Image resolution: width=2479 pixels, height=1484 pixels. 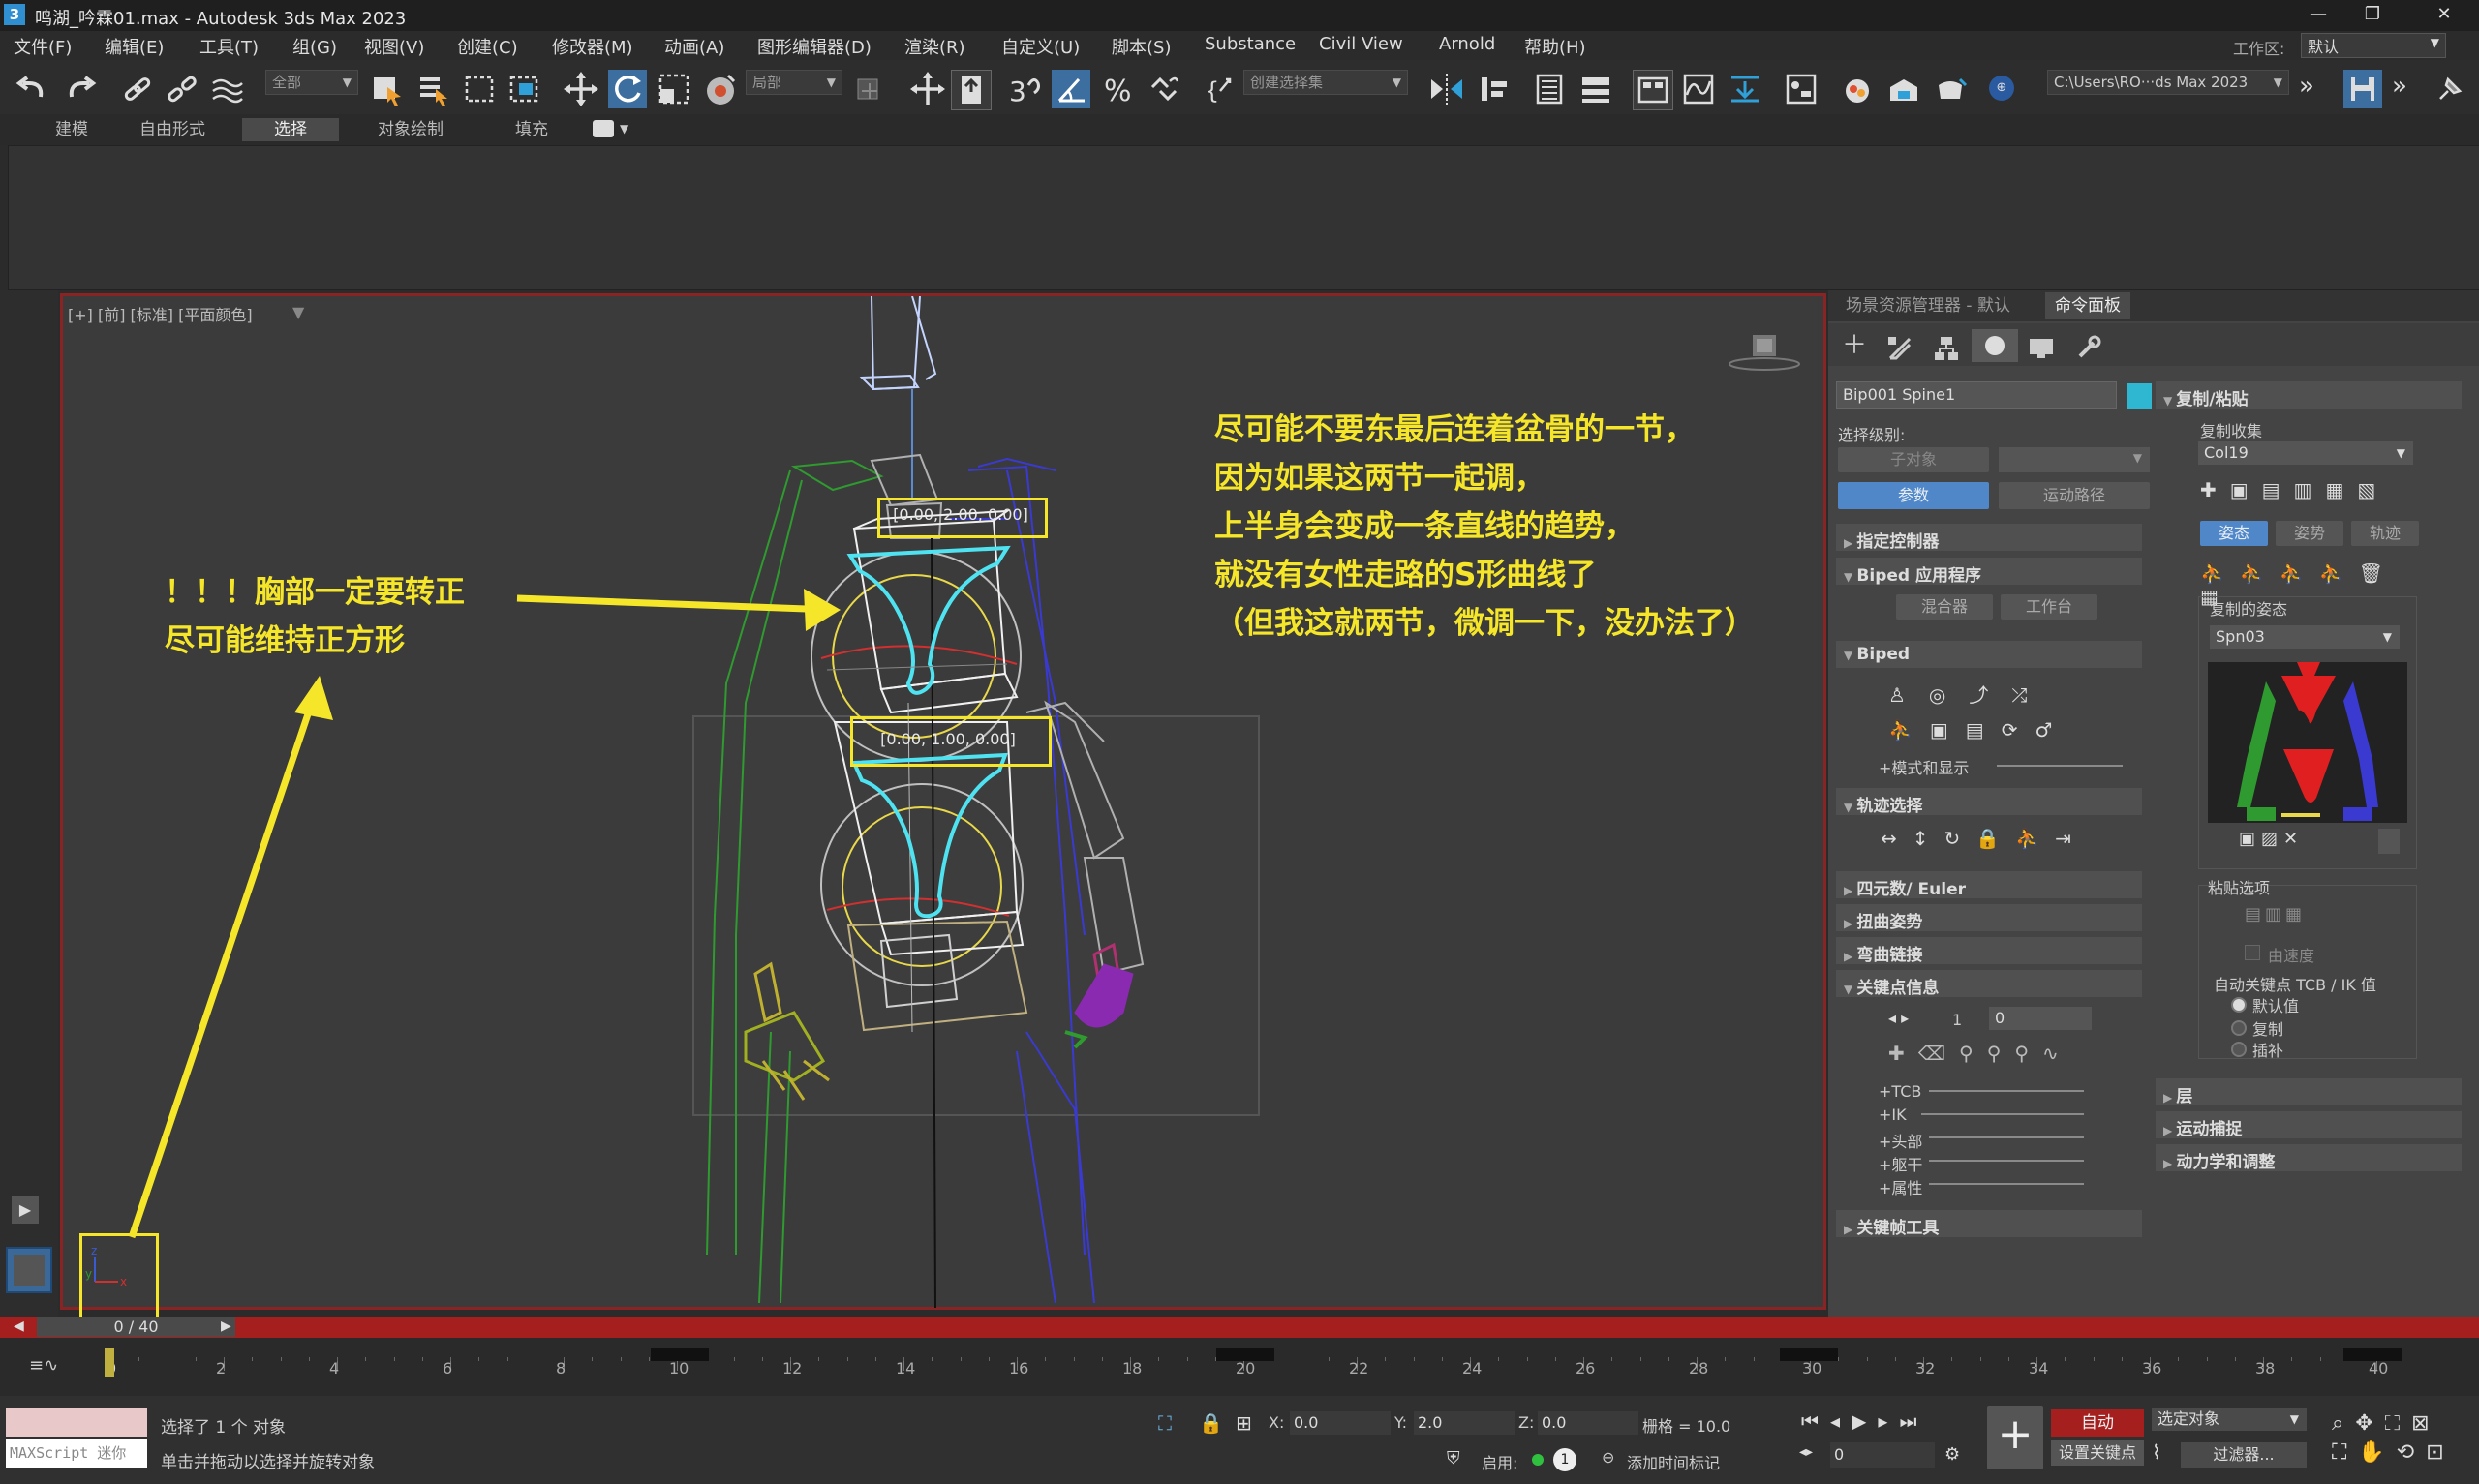 What do you see at coordinates (1764, 349) in the screenshot?
I see `viewcube-icon` at bounding box center [1764, 349].